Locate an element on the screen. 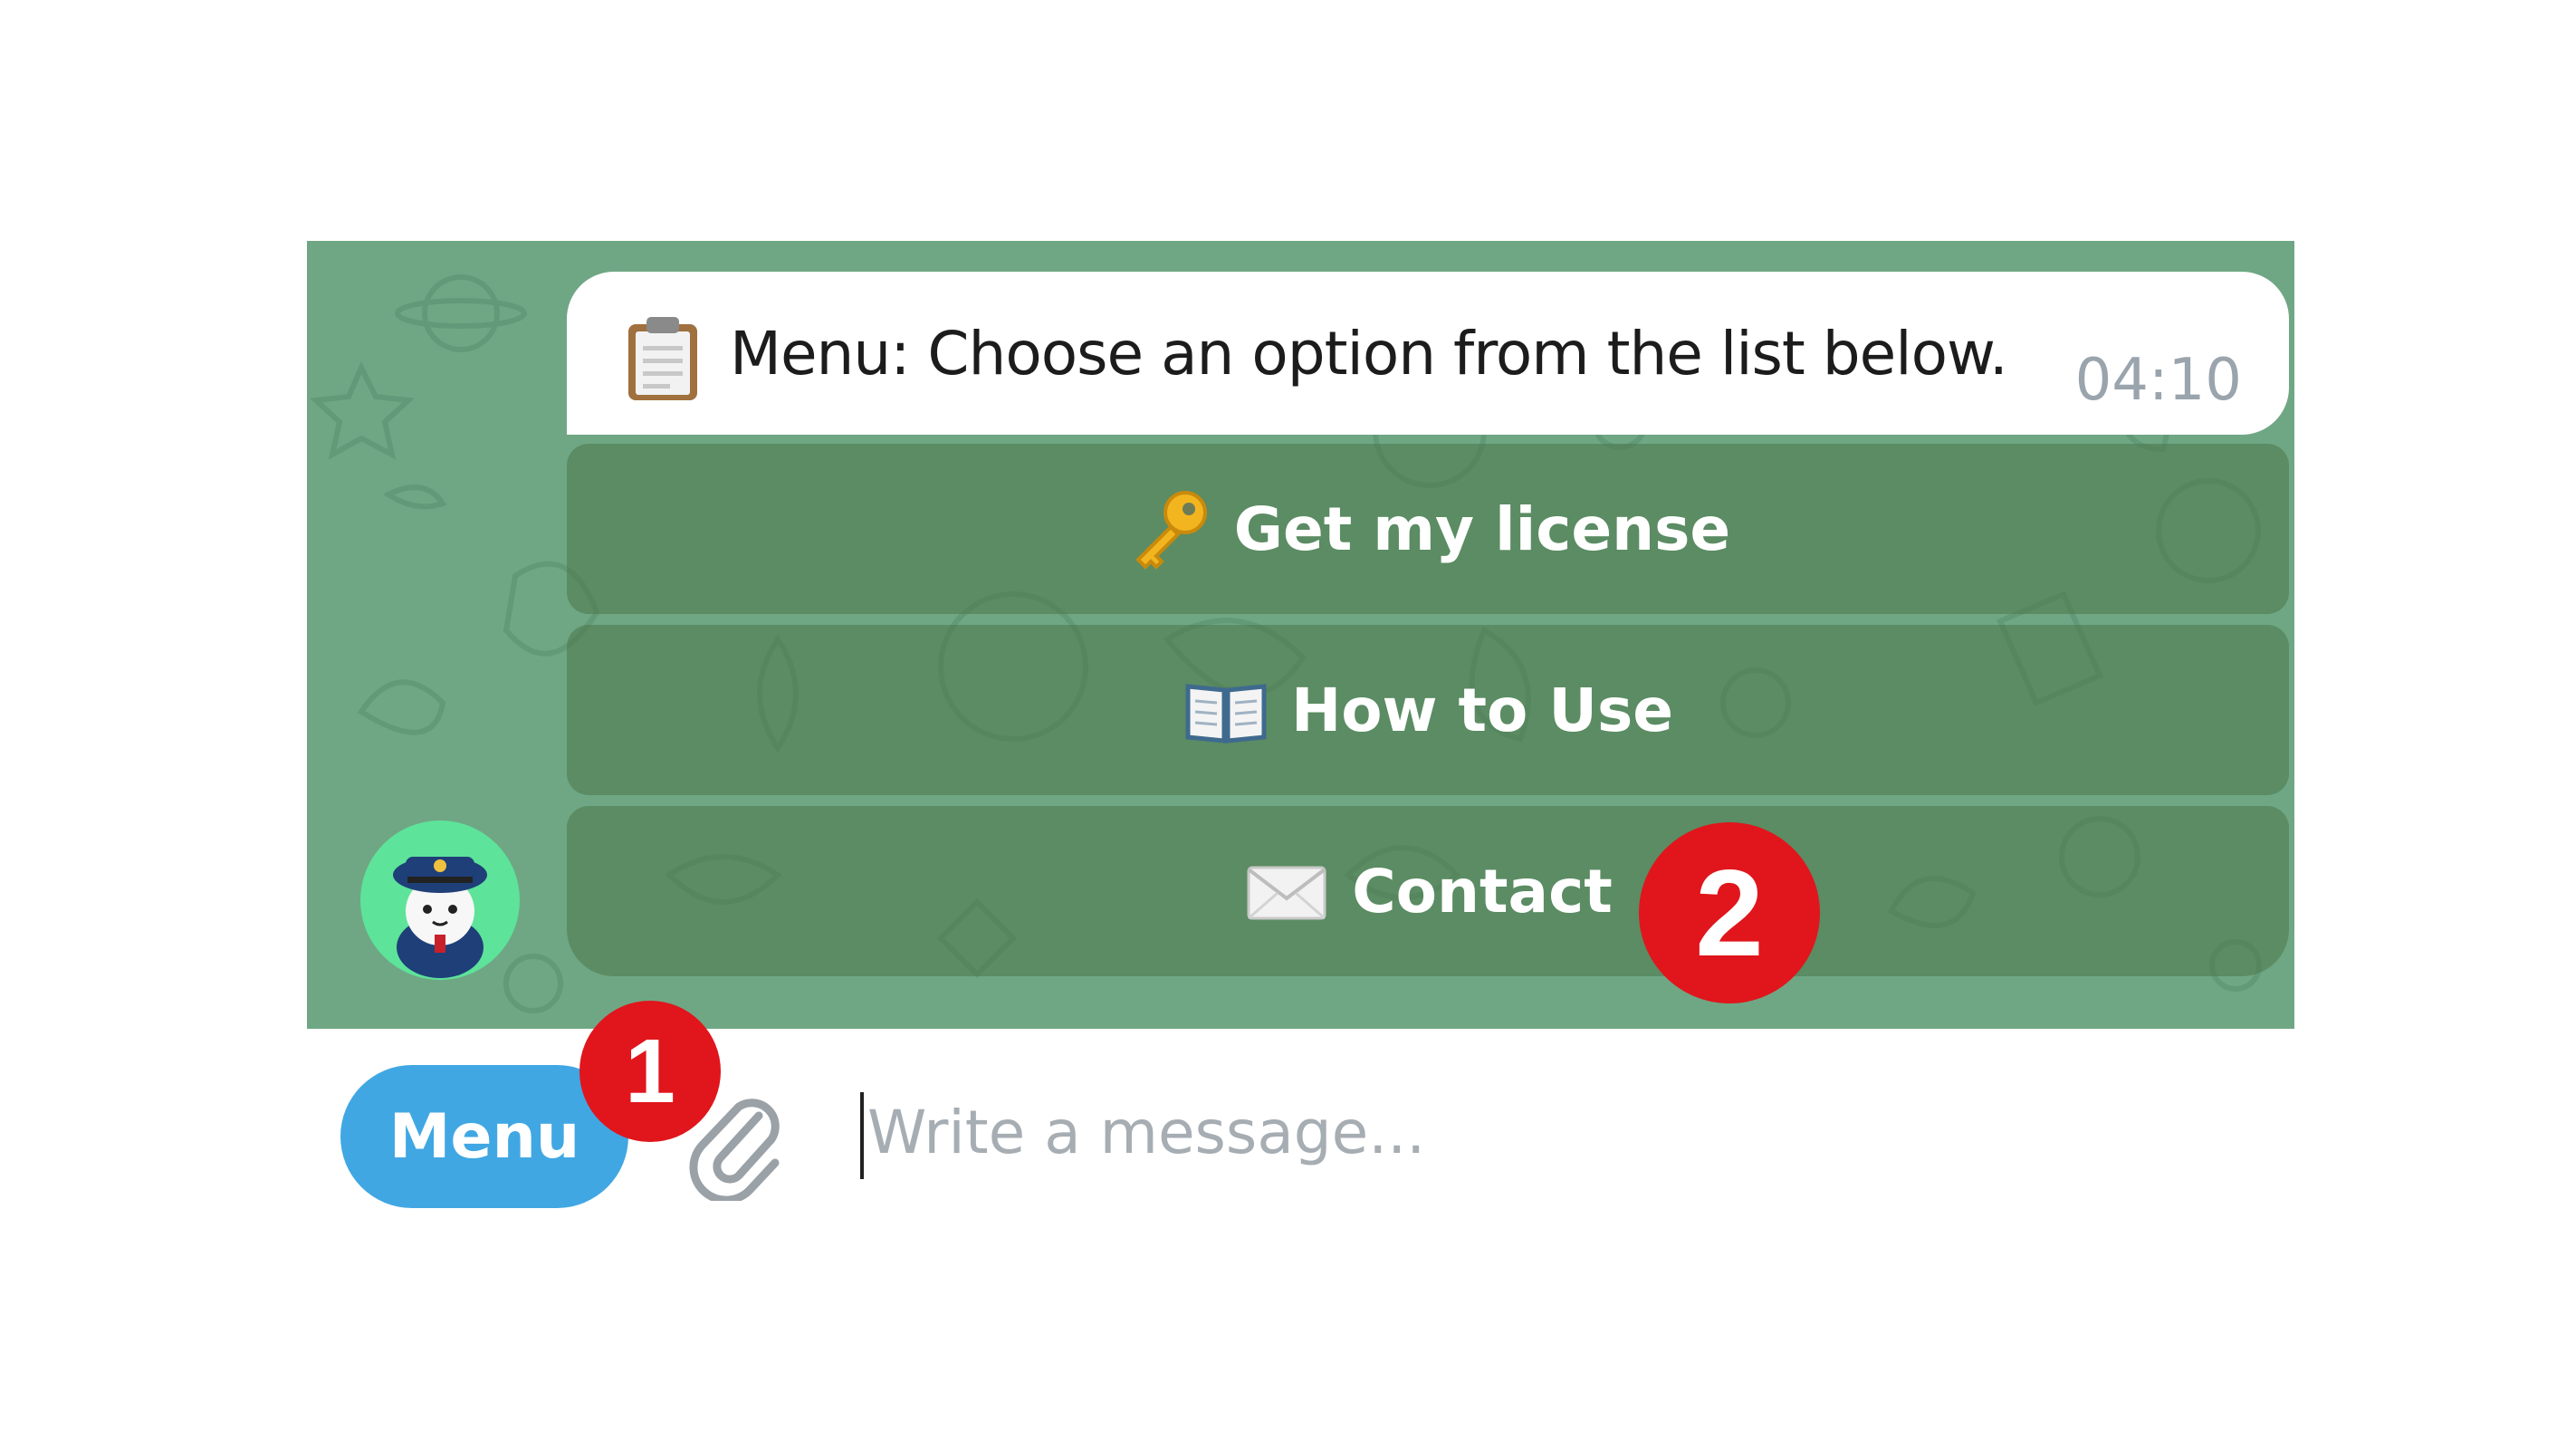 The image size is (2576, 1449). text-caret is located at coordinates (862, 1135).